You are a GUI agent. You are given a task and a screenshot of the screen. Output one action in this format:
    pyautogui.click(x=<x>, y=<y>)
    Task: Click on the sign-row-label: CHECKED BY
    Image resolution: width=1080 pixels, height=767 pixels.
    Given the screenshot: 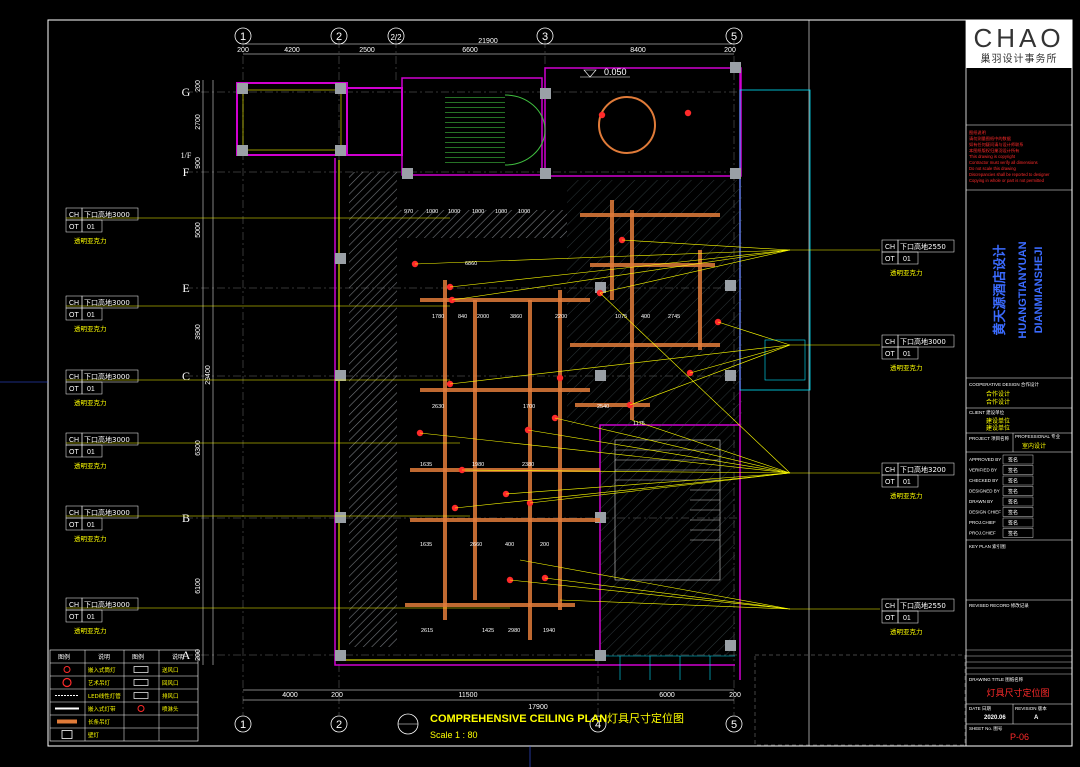 What is the action you would take?
    pyautogui.click(x=983, y=480)
    